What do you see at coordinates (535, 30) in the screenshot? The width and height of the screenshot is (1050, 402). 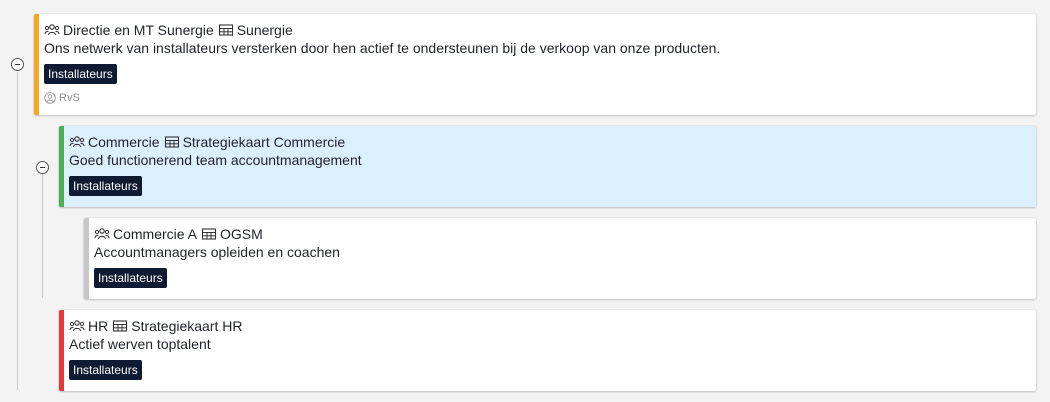 I see `card-title-row: Directie en MT Sunergie Sunergie` at bounding box center [535, 30].